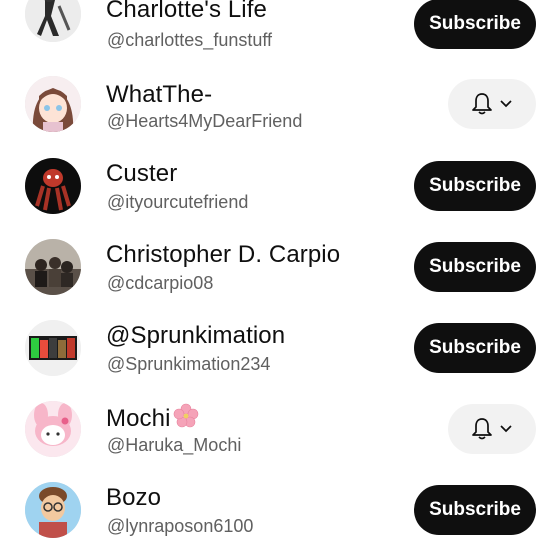  Describe the element at coordinates (53, 104) in the screenshot. I see `anime-girl-avatar-icon` at that location.